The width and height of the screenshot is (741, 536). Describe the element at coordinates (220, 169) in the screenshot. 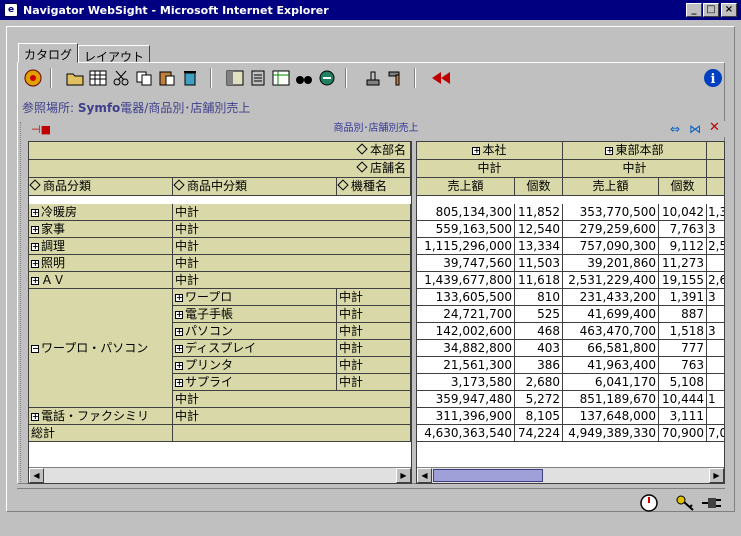

I see `header-store-name: 店舗名` at that location.